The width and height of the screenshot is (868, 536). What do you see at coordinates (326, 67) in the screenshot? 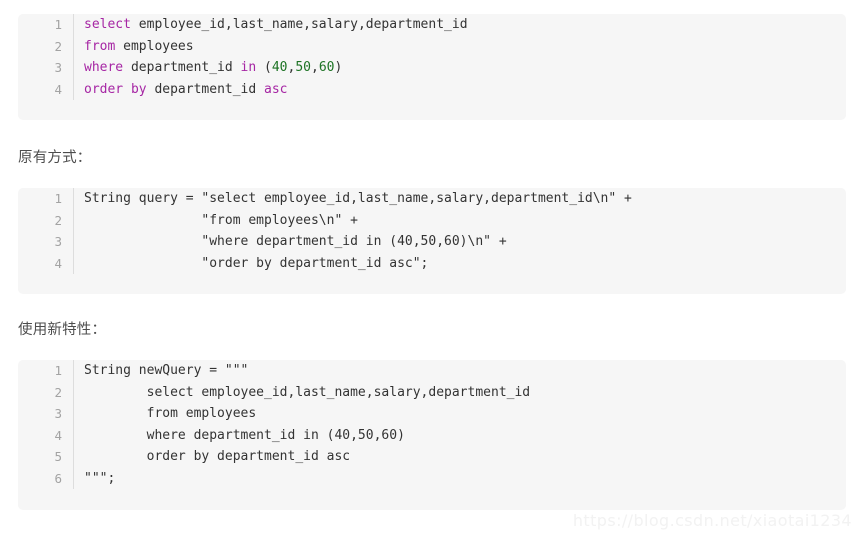
I see `code-token-number: 60` at bounding box center [326, 67].